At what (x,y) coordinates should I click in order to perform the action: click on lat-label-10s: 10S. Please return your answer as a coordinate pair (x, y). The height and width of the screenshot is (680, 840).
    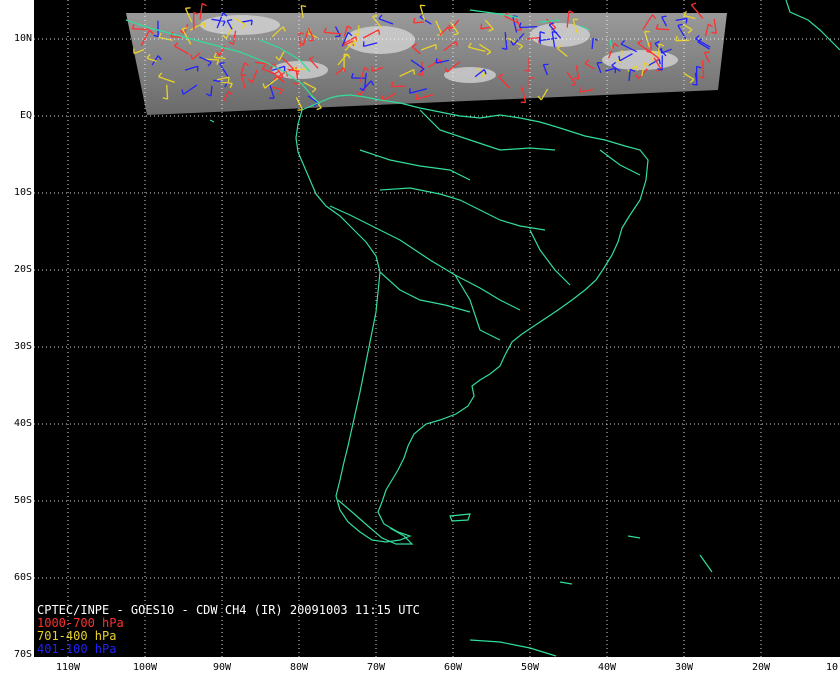
    Looking at the image, I should click on (22, 192).